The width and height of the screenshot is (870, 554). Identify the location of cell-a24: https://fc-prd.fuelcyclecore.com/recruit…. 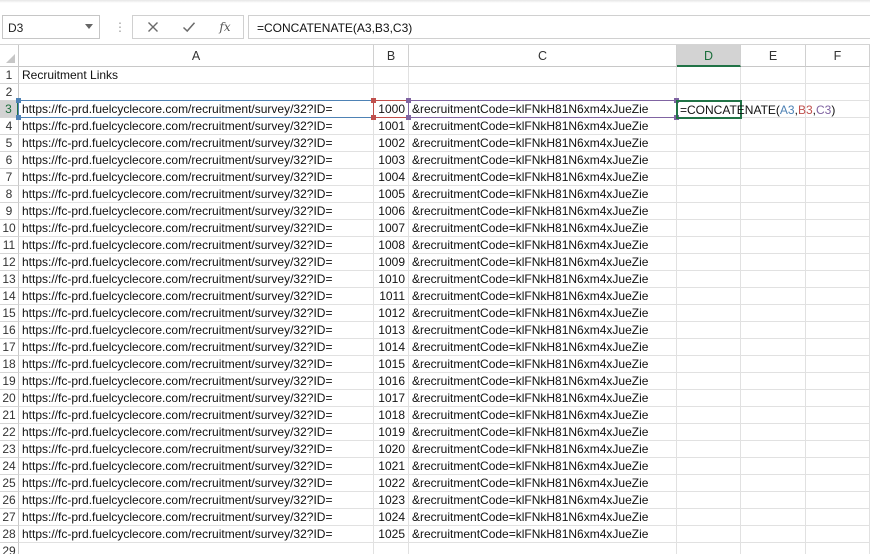
(196, 466).